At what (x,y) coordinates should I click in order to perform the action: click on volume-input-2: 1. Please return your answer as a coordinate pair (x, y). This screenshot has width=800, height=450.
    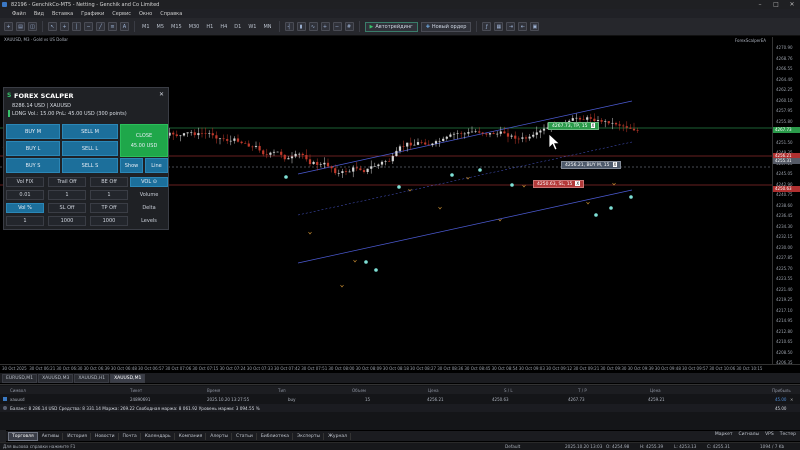
    Looking at the image, I should click on (67, 195).